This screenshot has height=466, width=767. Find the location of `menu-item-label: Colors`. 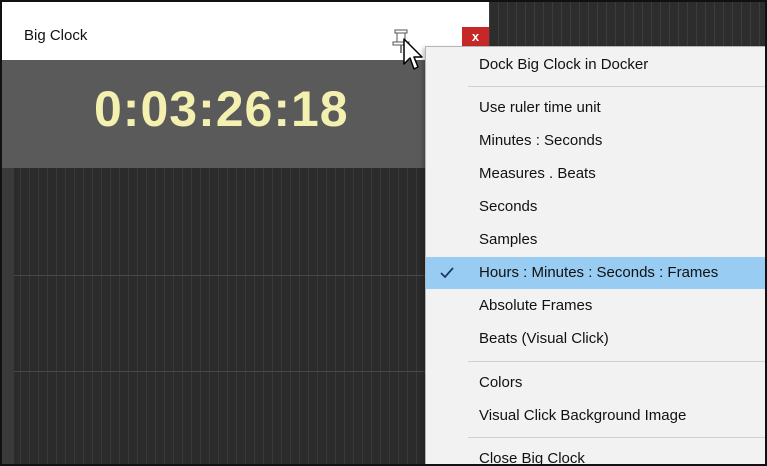

menu-item-label: Colors is located at coordinates (501, 382).